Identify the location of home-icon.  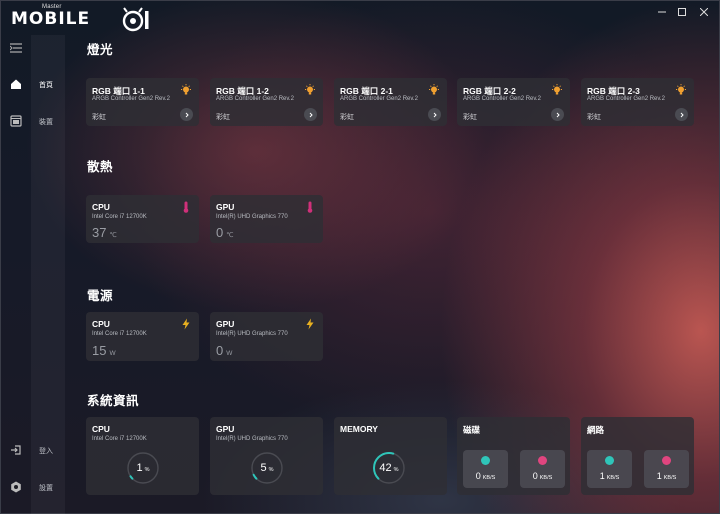
(16, 84).